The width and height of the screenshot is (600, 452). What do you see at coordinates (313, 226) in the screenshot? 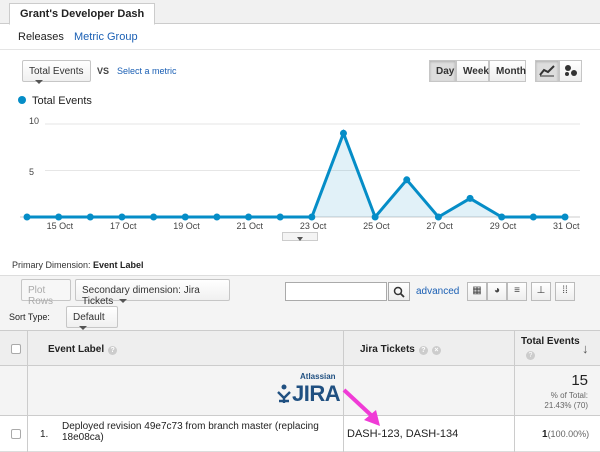
I see `x-tick-label: 23 Oct` at bounding box center [313, 226].